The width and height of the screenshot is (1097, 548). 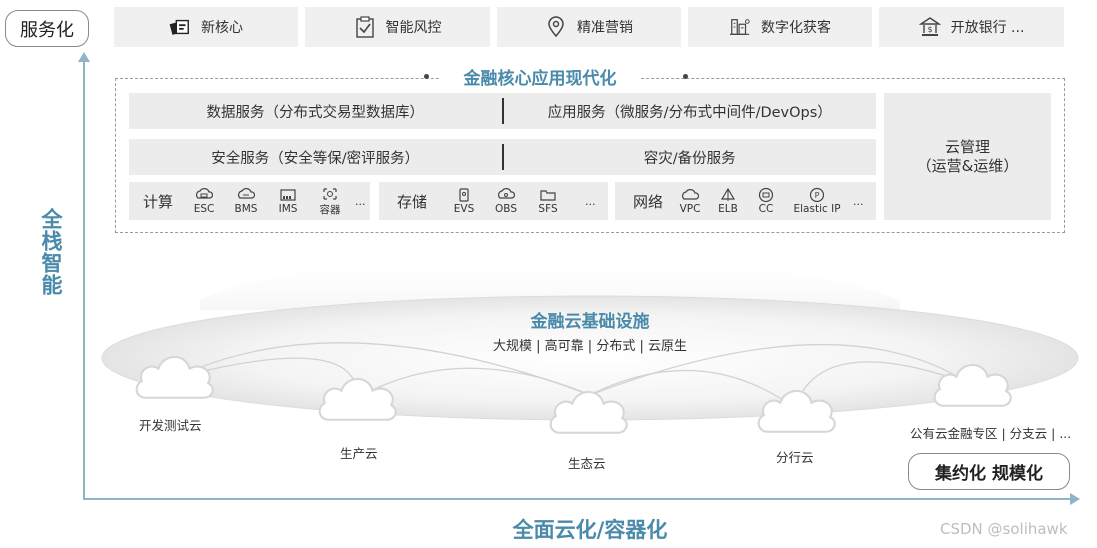 I want to click on infra-subtitle: 大规模 | 高可靠 | 分布式 | 云原生, so click(x=590, y=346).